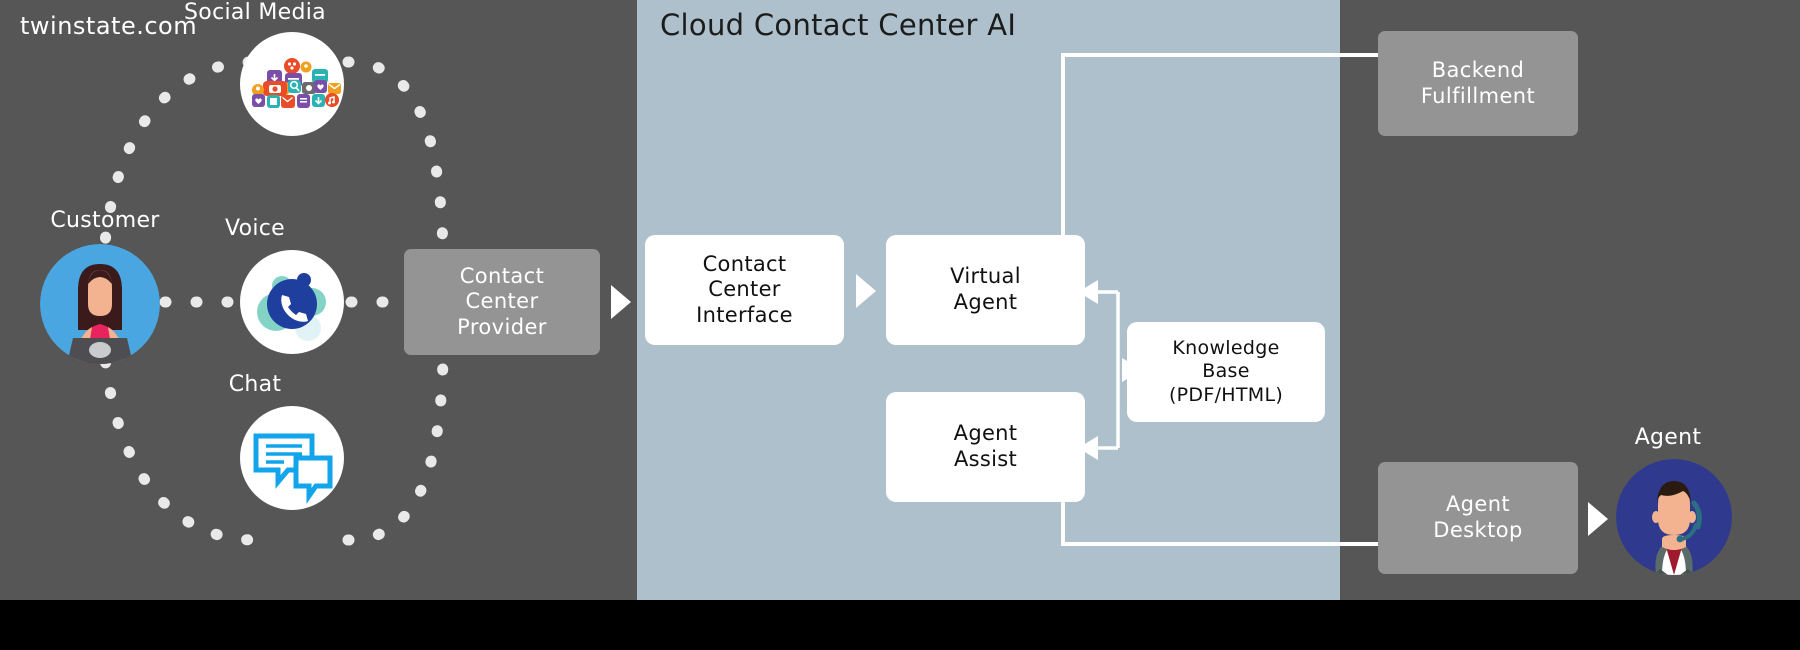 The height and width of the screenshot is (650, 1800). Describe the element at coordinates (1226, 394) in the screenshot. I see `kb-line-3: (PDF/HTML)` at that location.